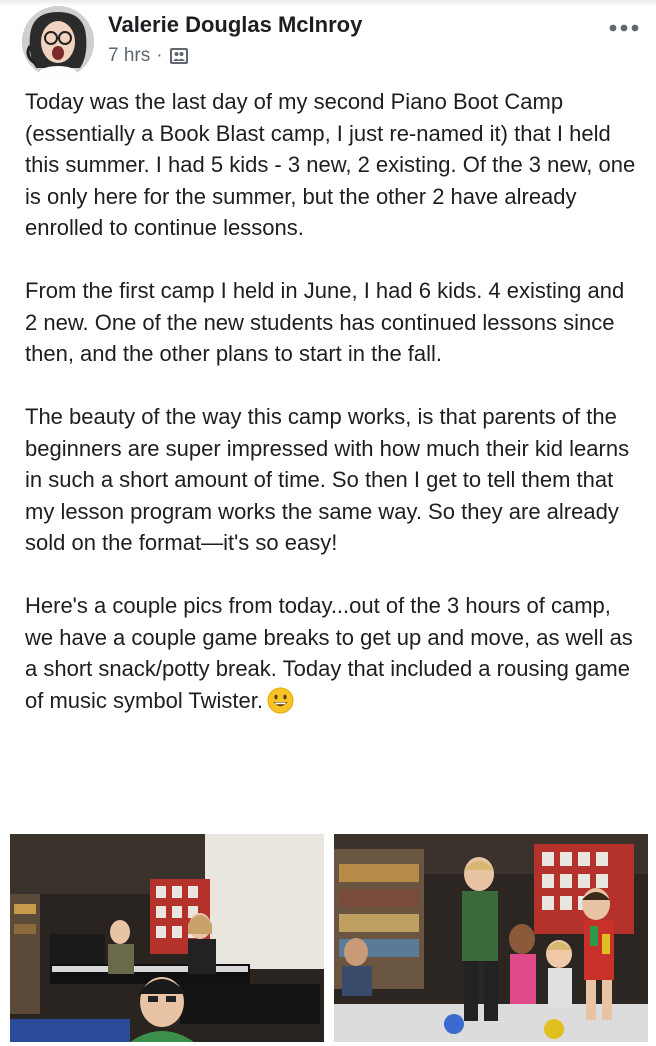 The width and height of the screenshot is (656, 1046). I want to click on post-timestamp: 7 hrs, so click(129, 56).